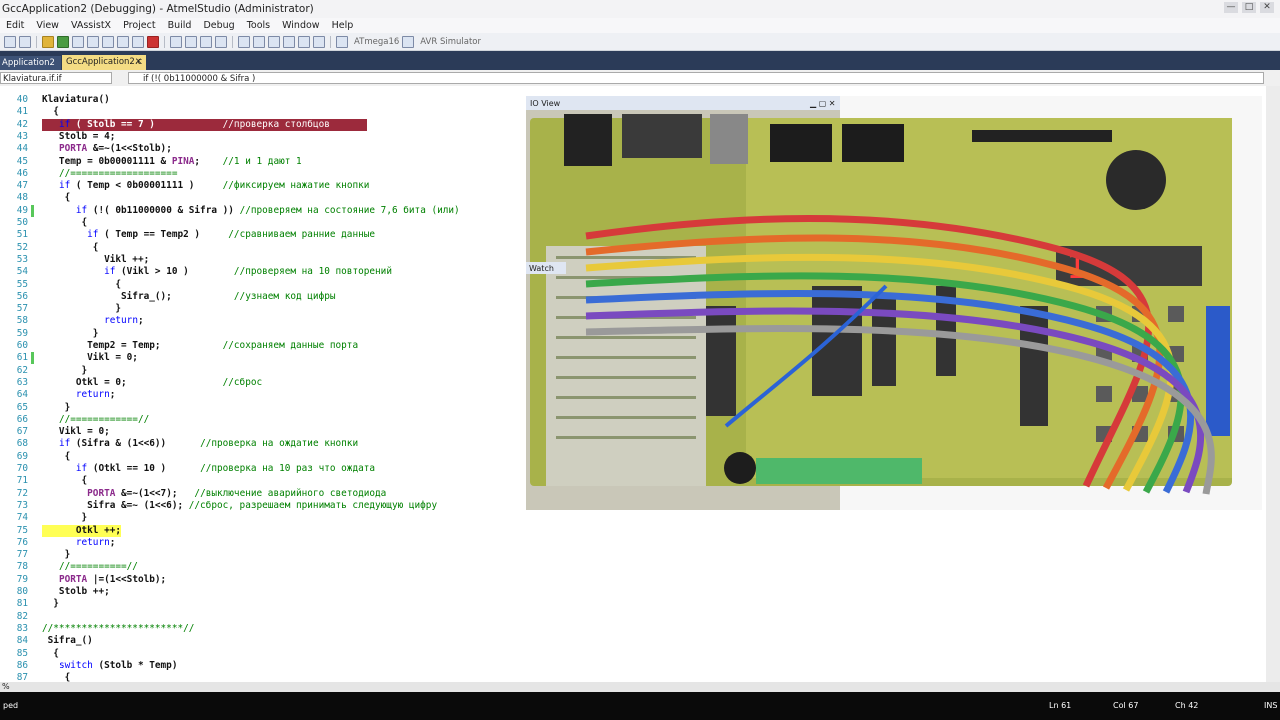  I want to click on registers-icon, so click(221, 41).